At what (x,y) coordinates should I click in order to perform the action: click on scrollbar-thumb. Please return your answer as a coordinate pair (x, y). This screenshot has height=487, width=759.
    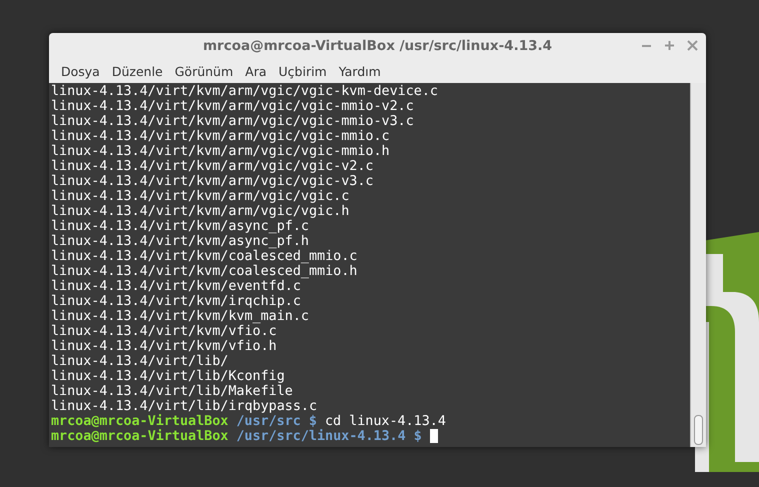
    Looking at the image, I should click on (698, 430).